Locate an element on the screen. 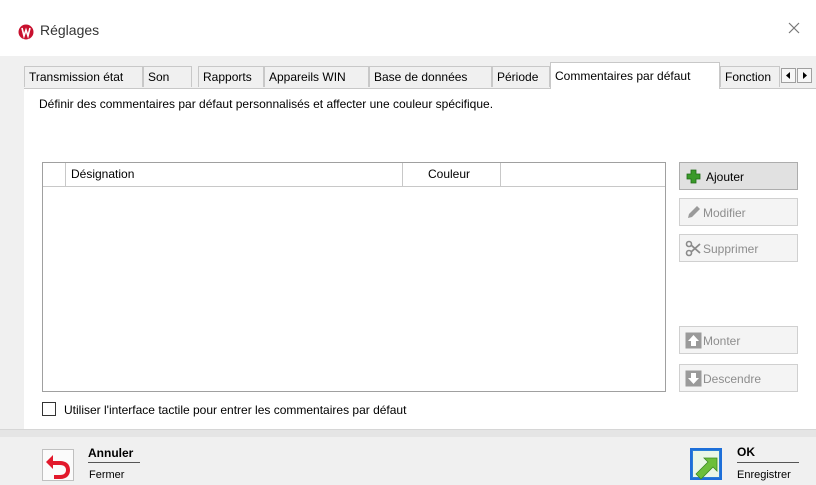 The image size is (816, 485). scroll-right-icon is located at coordinates (805, 75).